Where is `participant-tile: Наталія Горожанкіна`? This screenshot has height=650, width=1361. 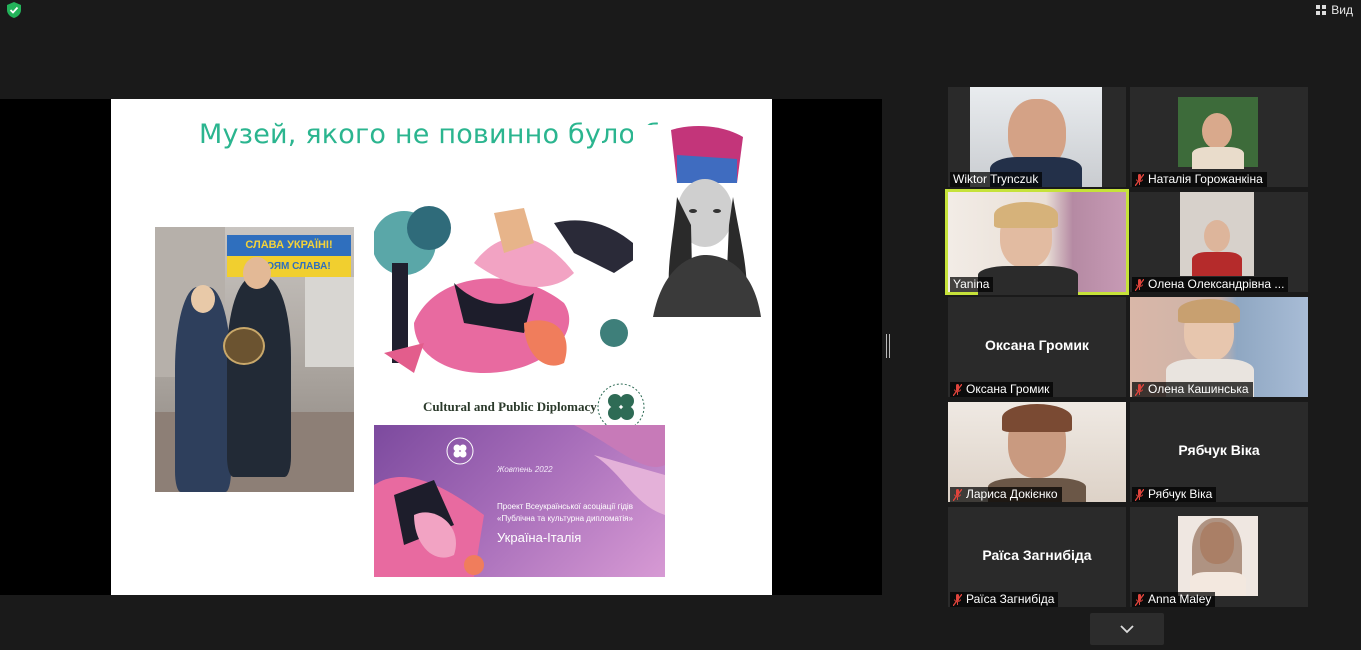
participant-tile: Наталія Горожанкіна is located at coordinates (1219, 137).